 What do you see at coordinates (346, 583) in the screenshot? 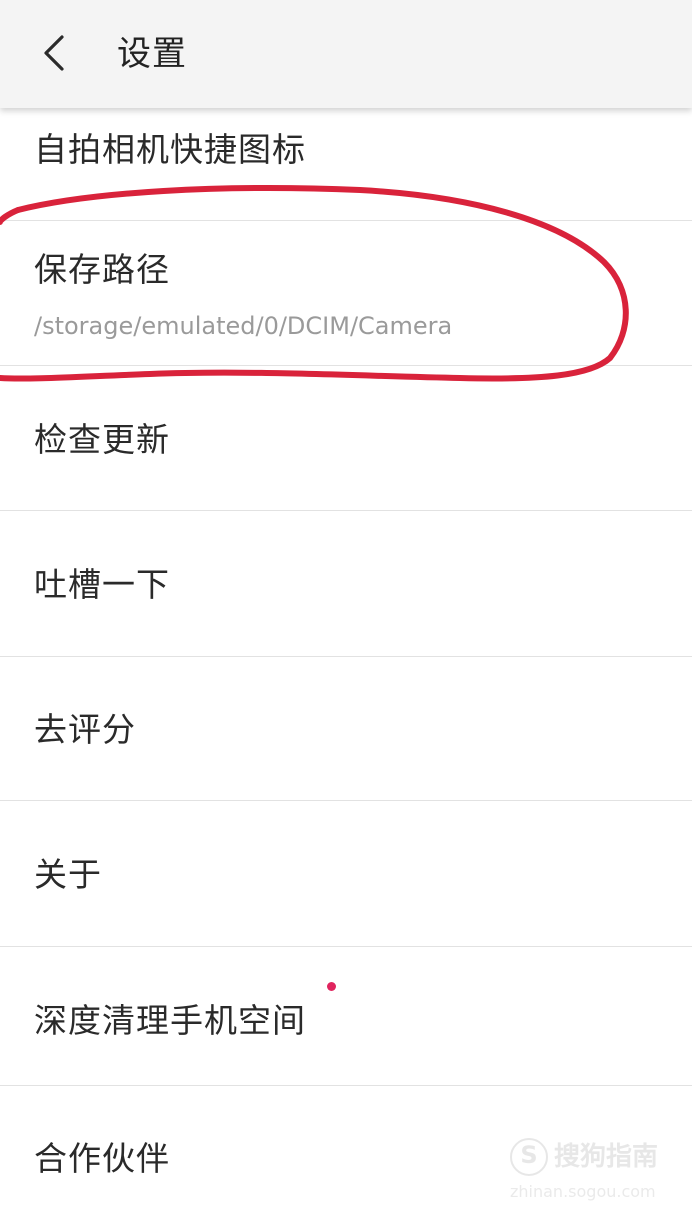
I see `setting-item-feedback: 吐槽一下` at bounding box center [346, 583].